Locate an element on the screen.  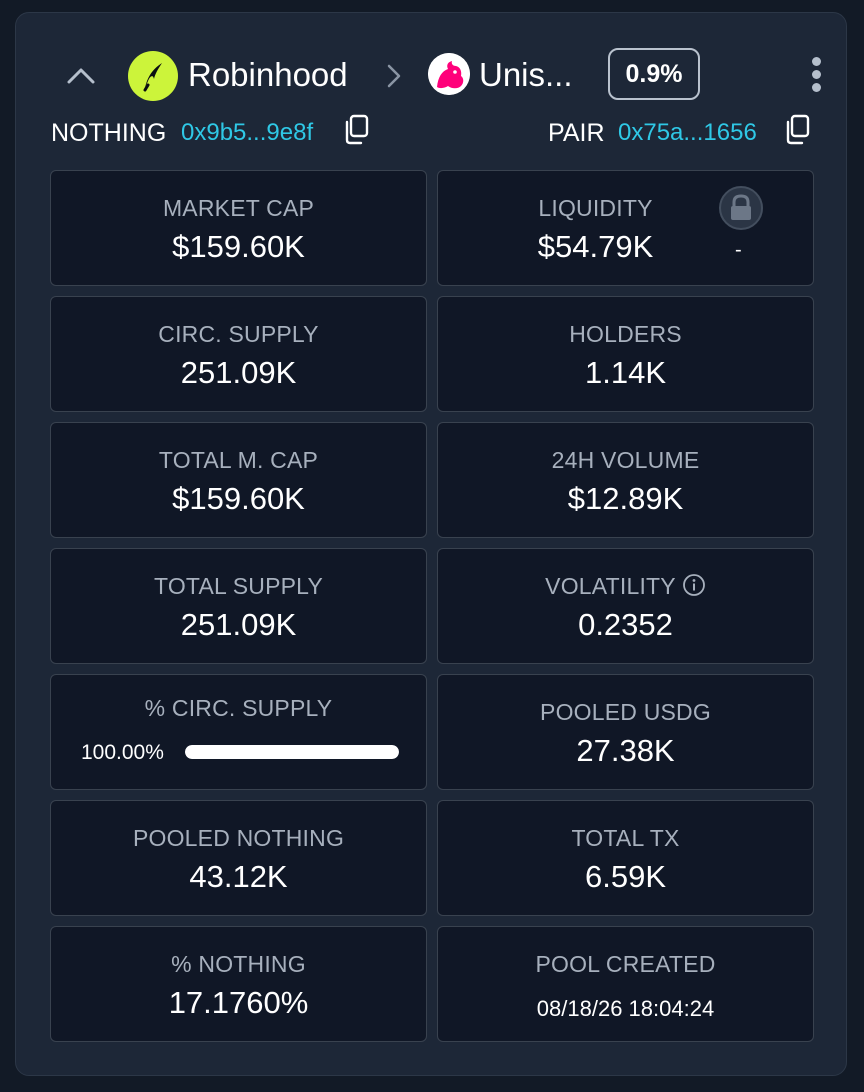
pct-nothing-value: 17.1760% is located at coordinates (238, 1002).